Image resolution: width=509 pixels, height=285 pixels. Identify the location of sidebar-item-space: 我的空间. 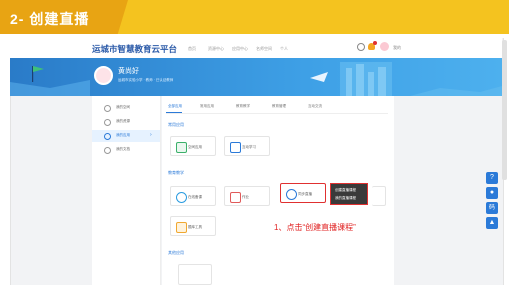
(126, 108).